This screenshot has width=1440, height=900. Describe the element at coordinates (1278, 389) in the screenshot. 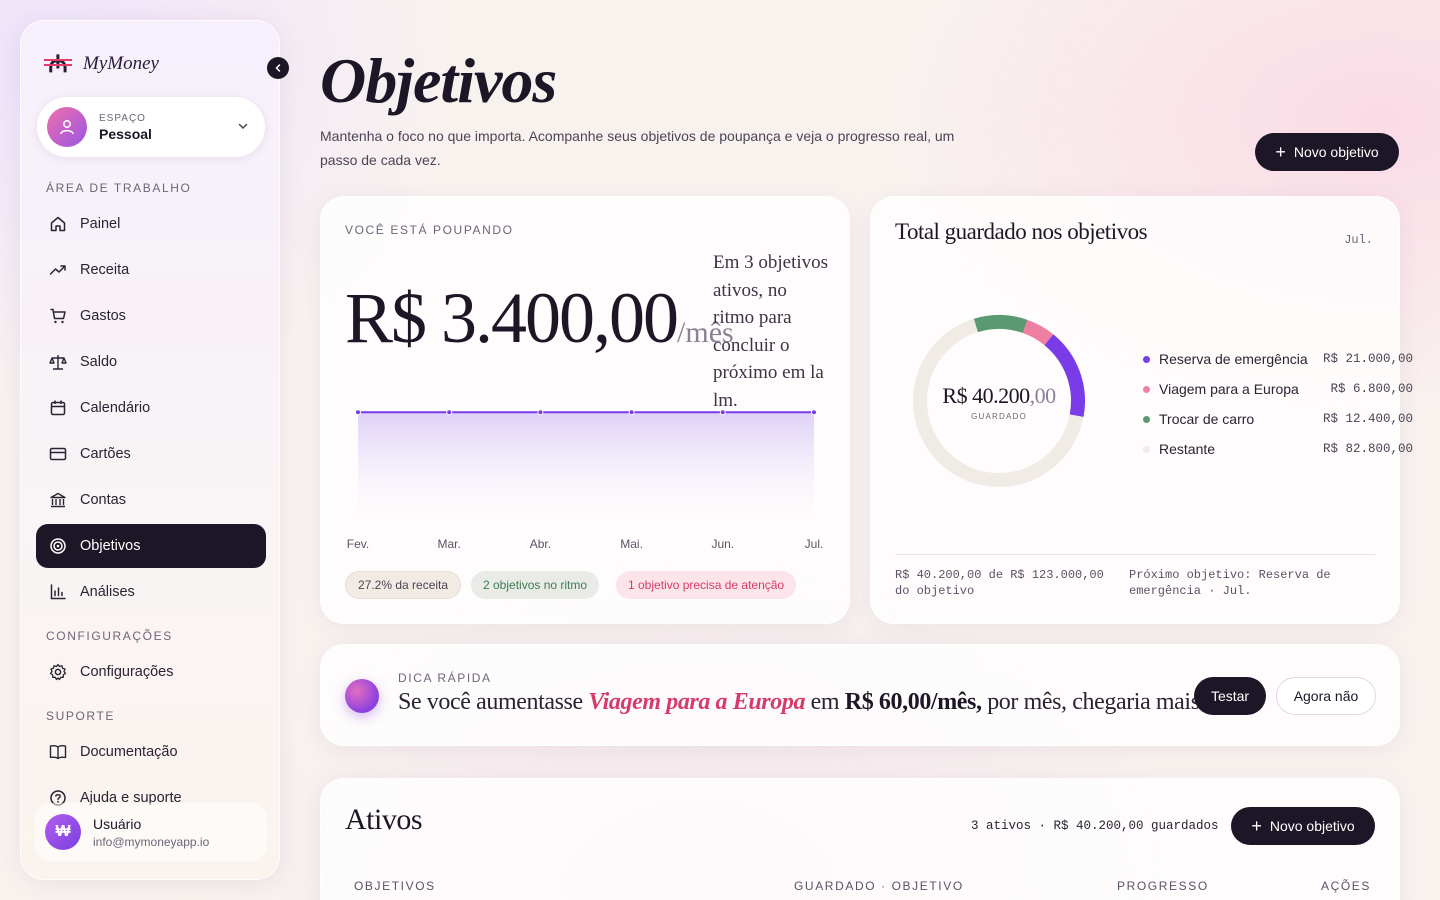

I see `legend-item: Viagem para a Europa R$ 6.800,00` at that location.